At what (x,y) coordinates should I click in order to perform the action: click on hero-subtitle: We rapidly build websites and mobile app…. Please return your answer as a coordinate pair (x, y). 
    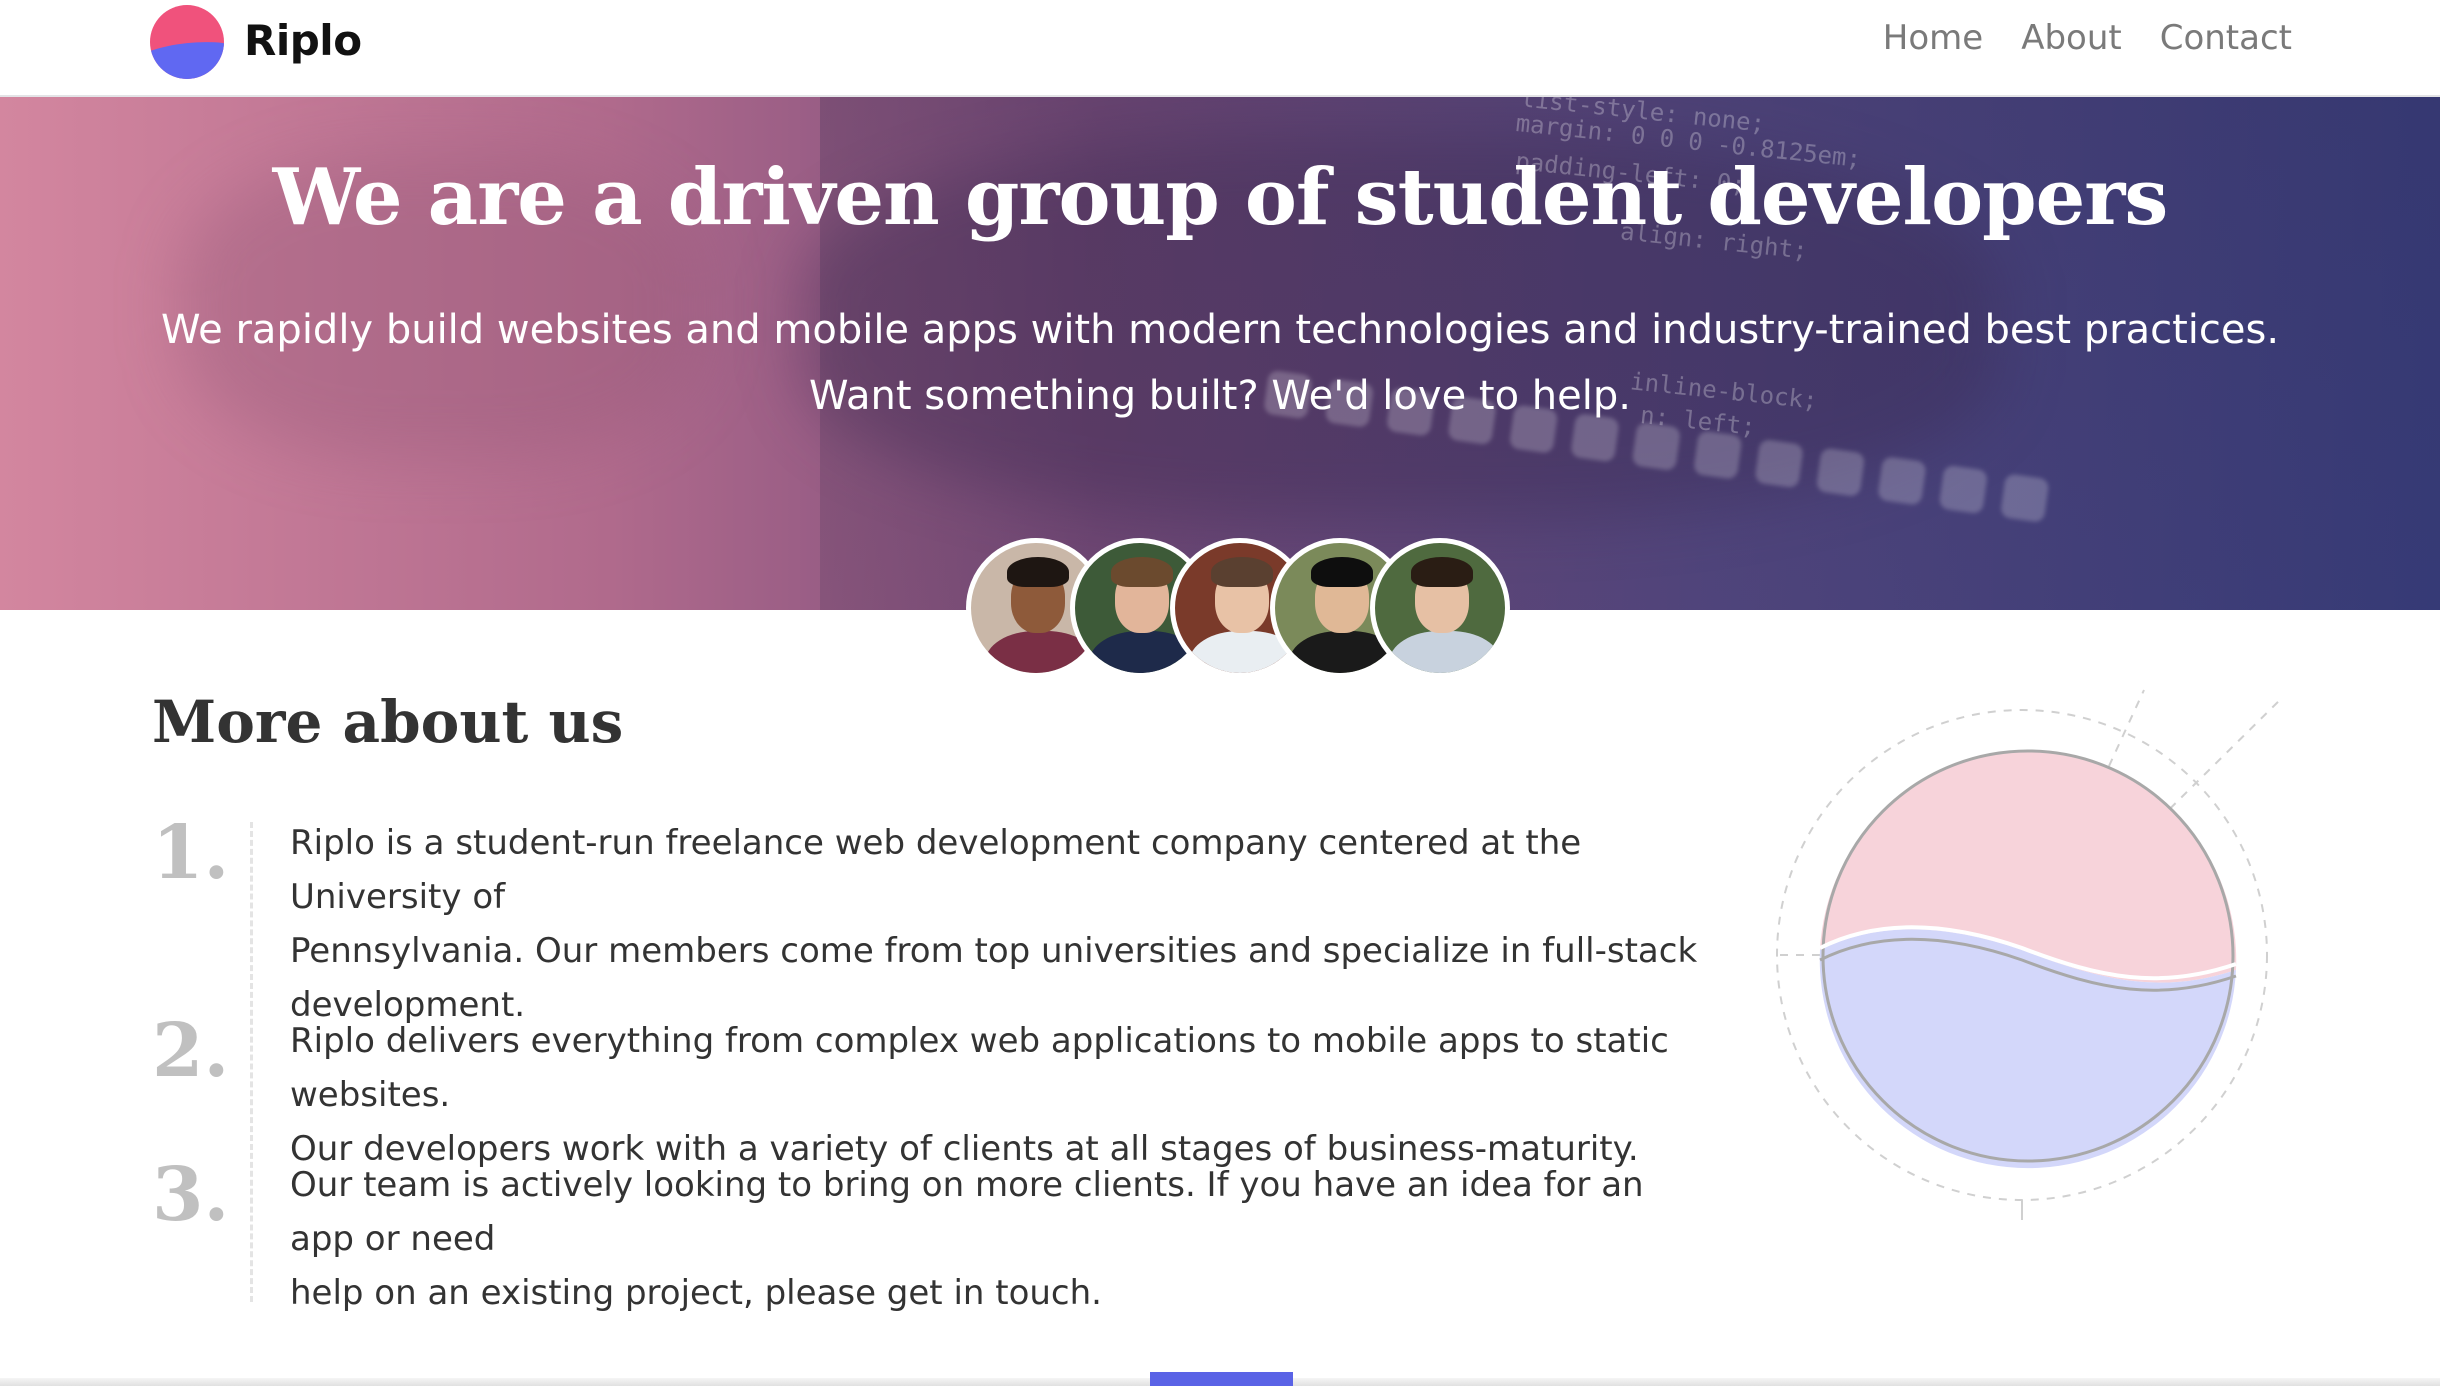
    Looking at the image, I should click on (1220, 363).